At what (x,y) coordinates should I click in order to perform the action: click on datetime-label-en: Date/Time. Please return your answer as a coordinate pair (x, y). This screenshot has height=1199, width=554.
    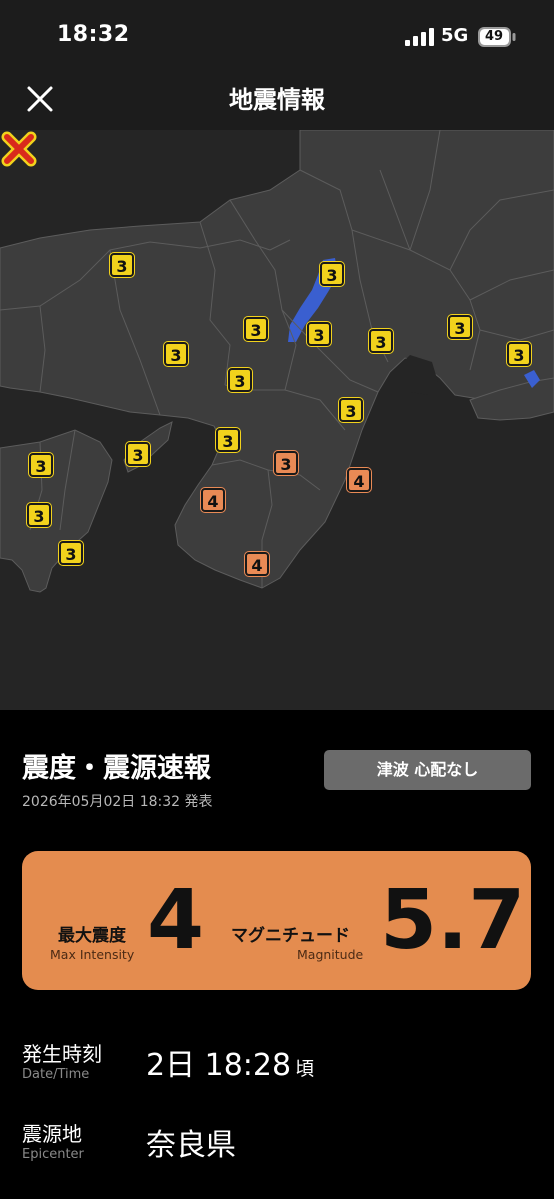
    Looking at the image, I should click on (56, 1074).